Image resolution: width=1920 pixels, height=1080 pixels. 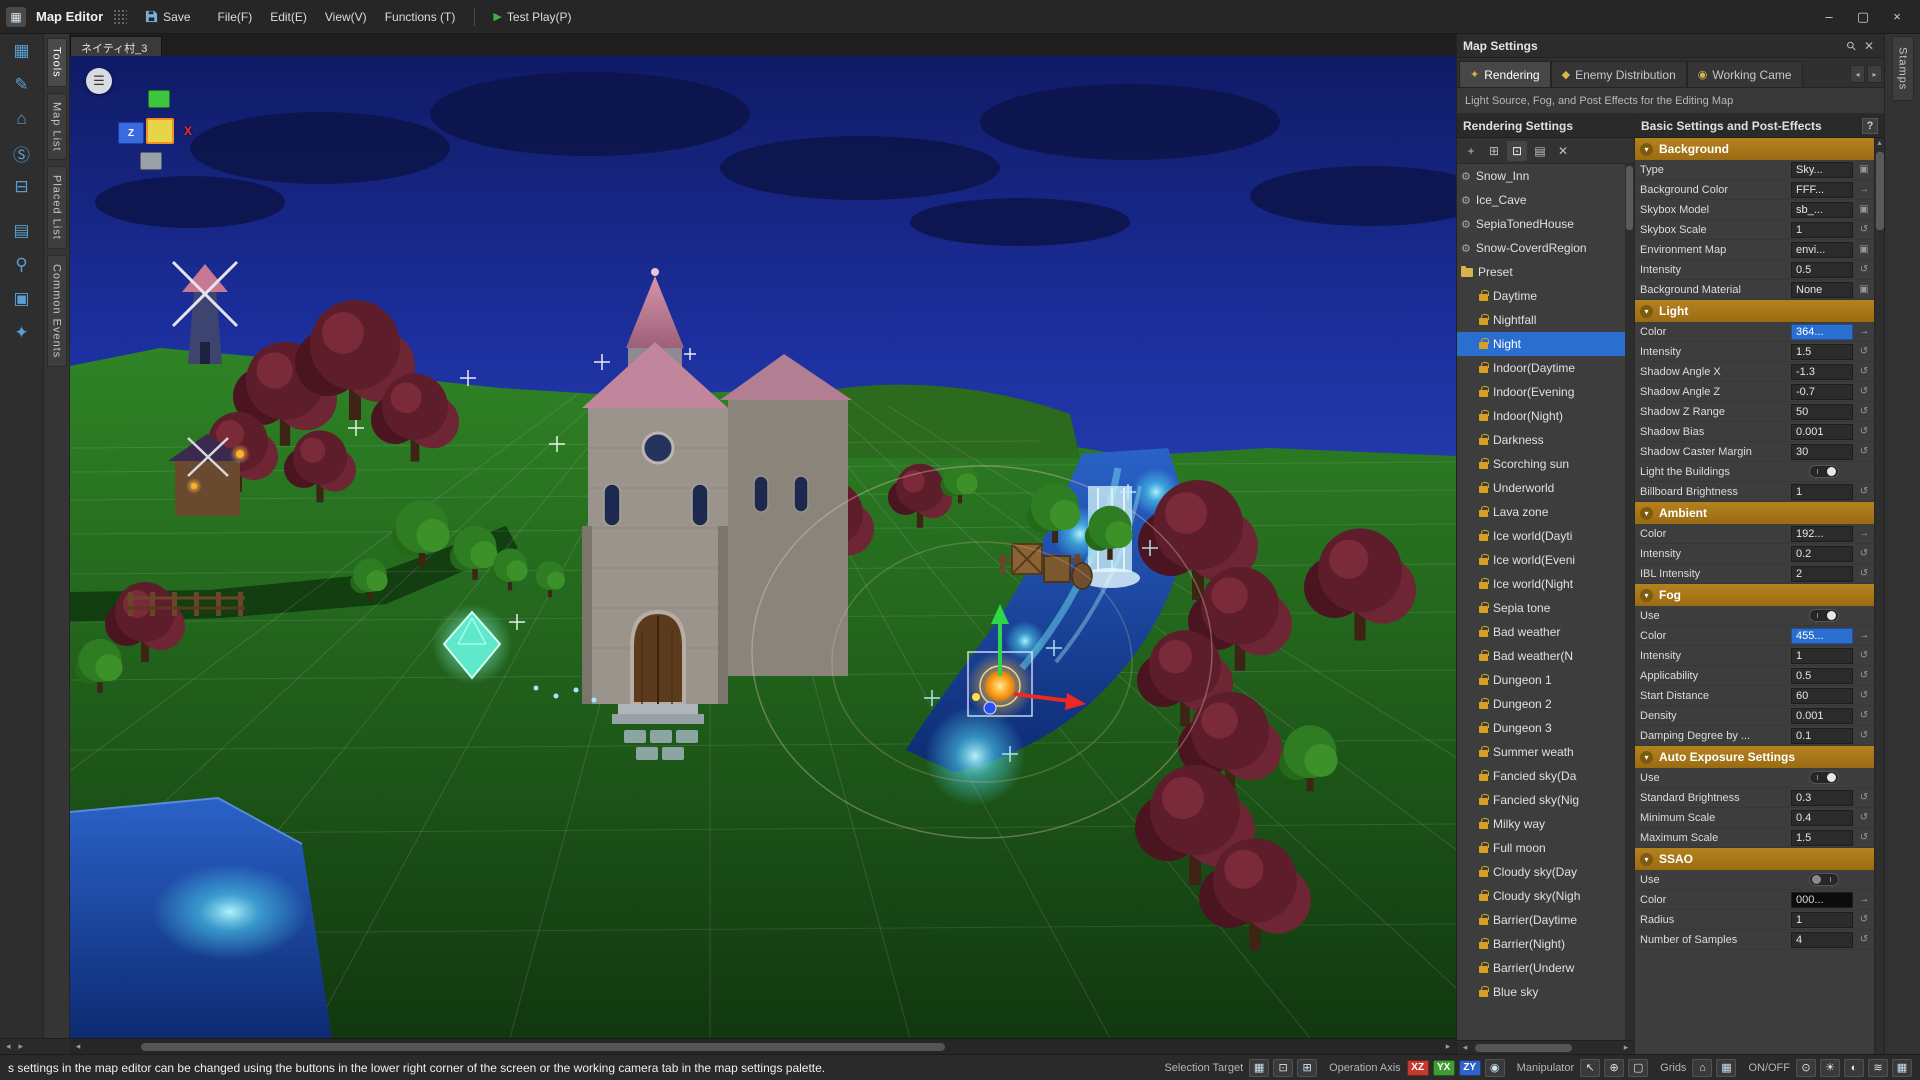 What do you see at coordinates (1806, 1067) in the screenshot?
I see `lightbulb-icon: ⊙` at bounding box center [1806, 1067].